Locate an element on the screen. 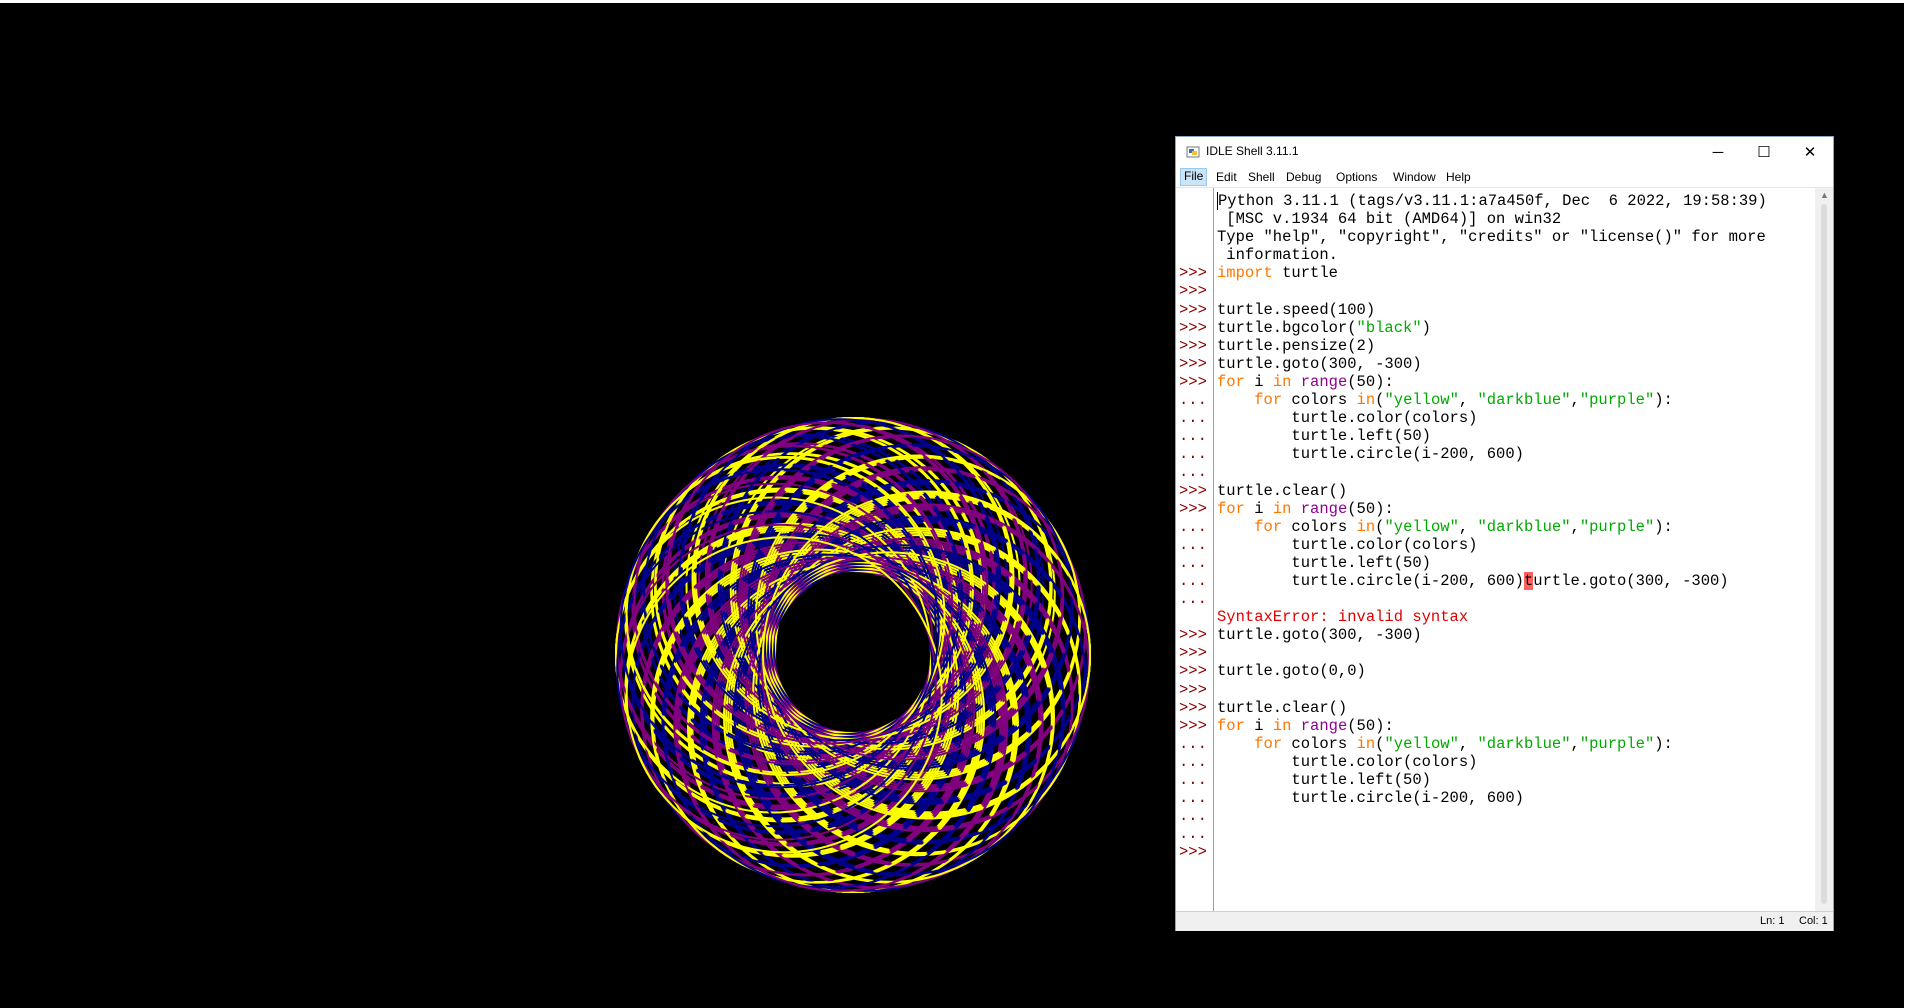 The width and height of the screenshot is (1908, 1008). vertical-scrollbar: ▲ is located at coordinates (1824, 553).